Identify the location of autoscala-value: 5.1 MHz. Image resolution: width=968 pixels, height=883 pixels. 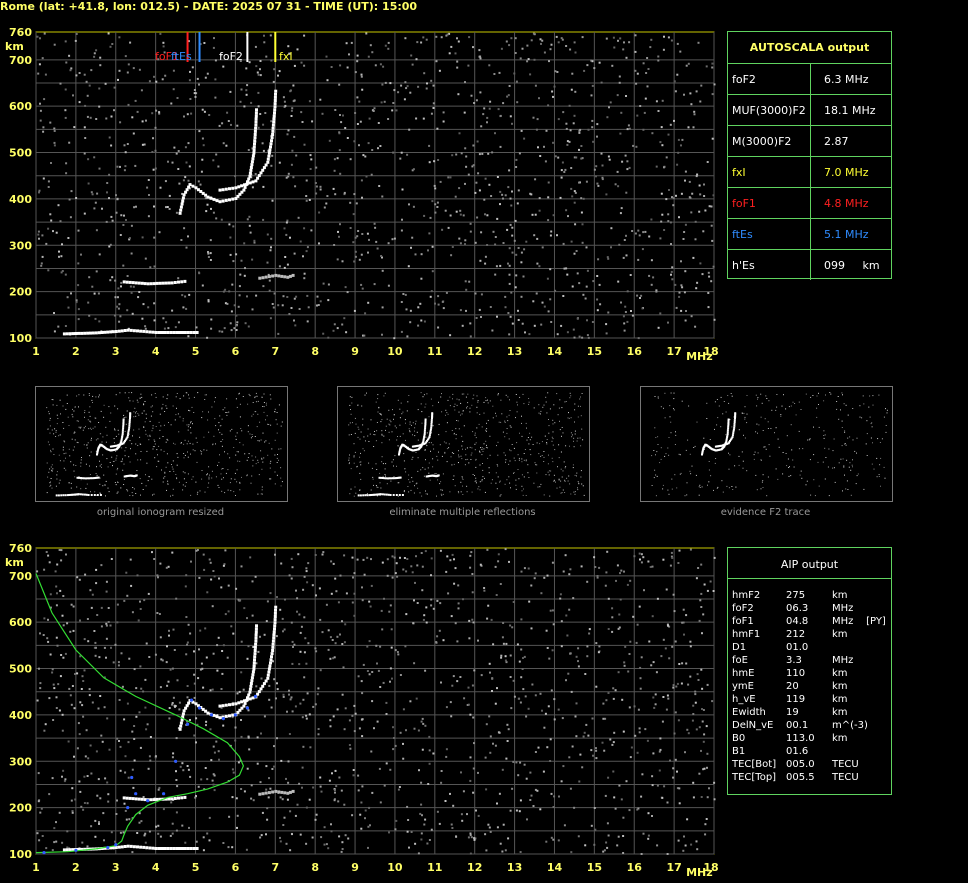
(846, 234).